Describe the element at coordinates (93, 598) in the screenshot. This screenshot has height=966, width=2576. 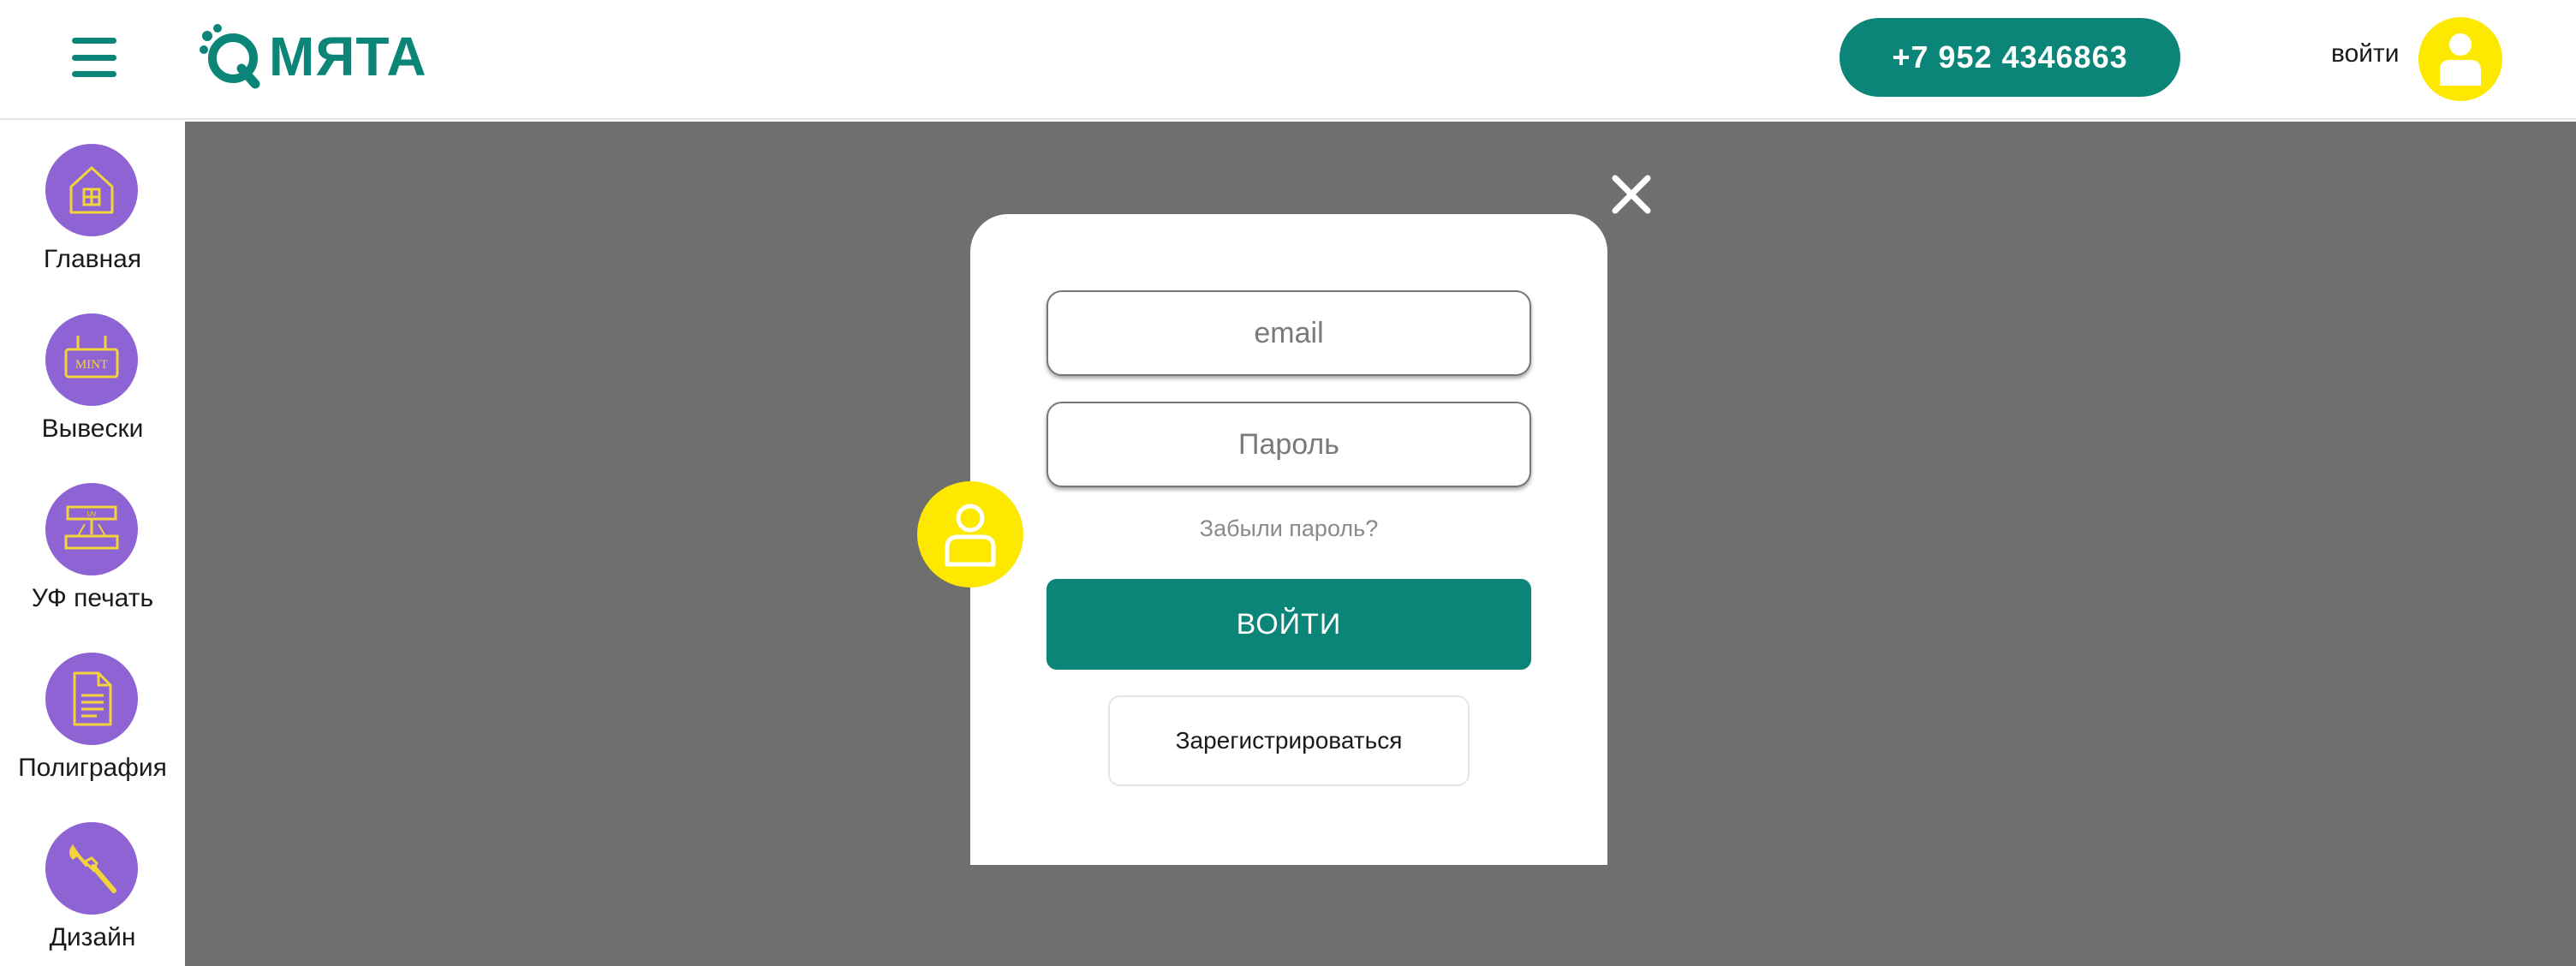
I see `sidebar-item-label: УФ печать` at that location.